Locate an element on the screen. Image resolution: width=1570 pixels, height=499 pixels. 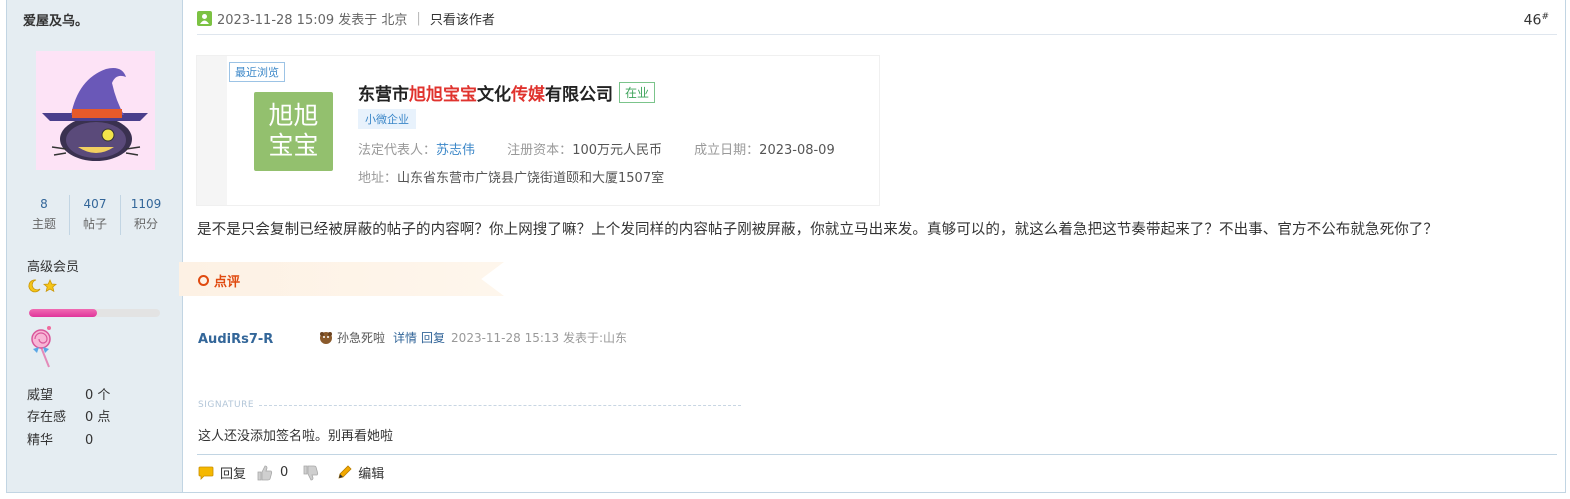
post-actions: 回复 0 编辑 is located at coordinates (296, 472).